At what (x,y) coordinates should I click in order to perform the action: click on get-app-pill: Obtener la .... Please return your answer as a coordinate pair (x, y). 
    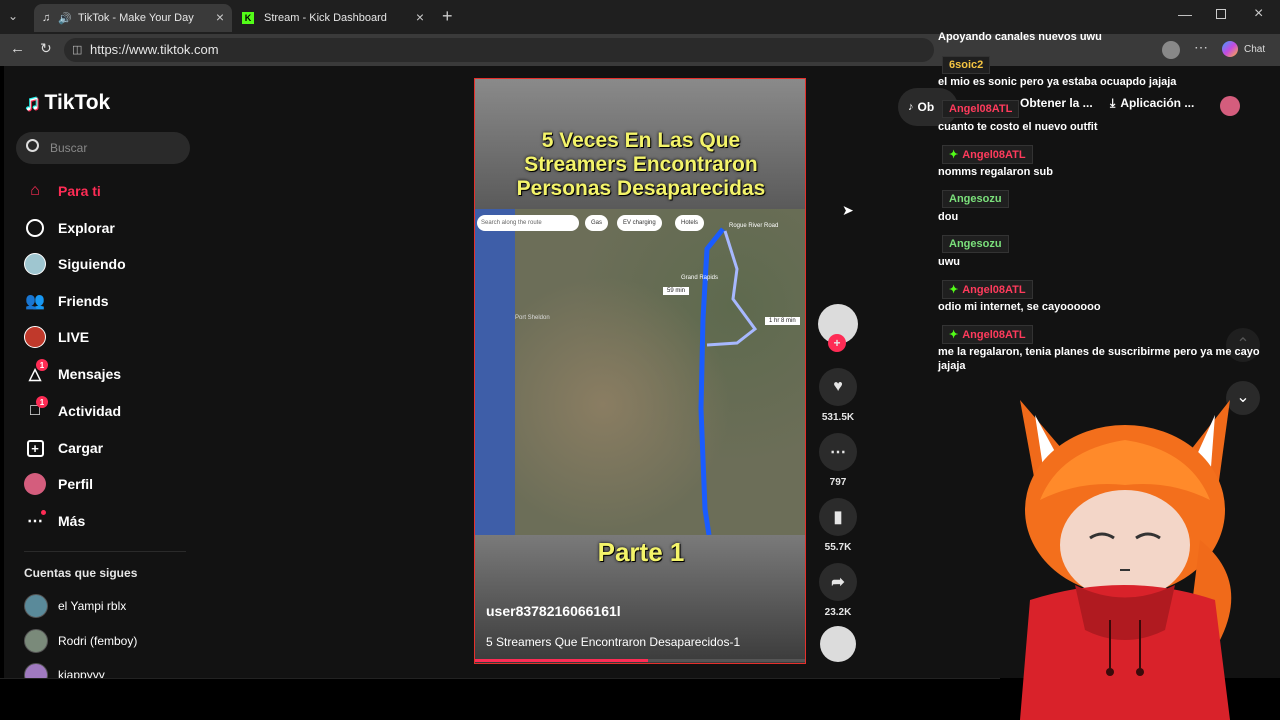
    Looking at the image, I should click on (1056, 103).